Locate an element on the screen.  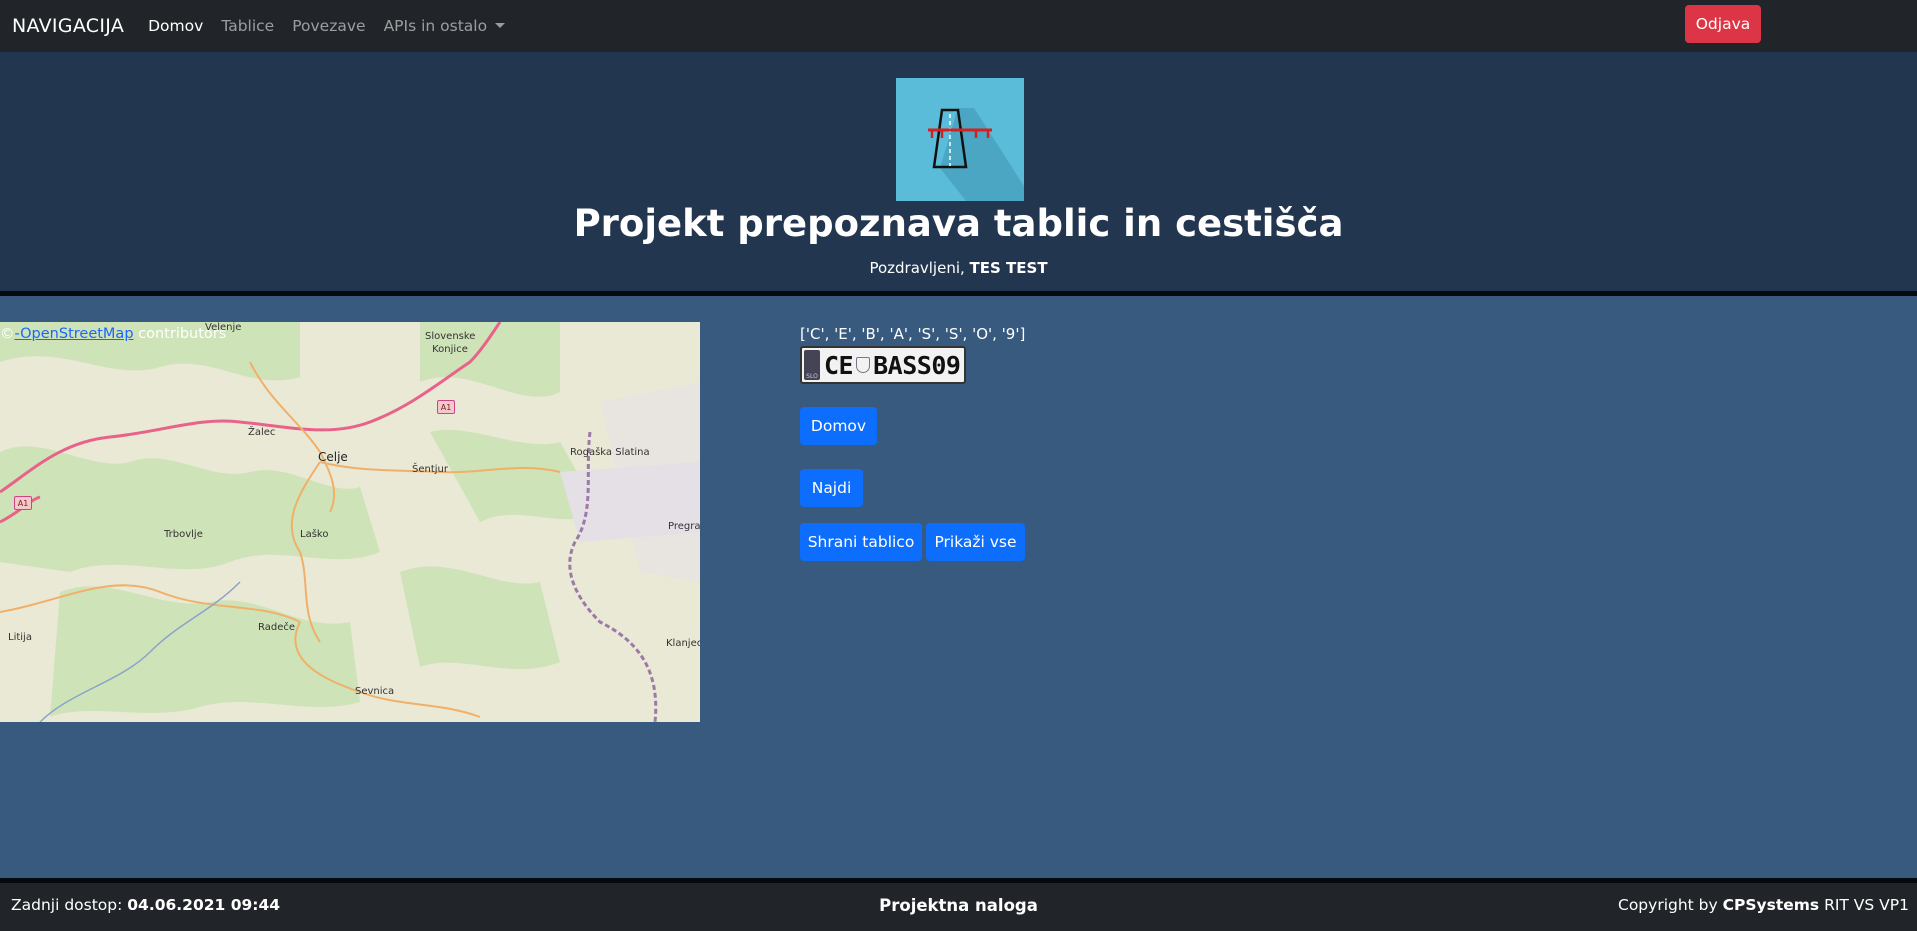
page-title: Projekt prepoznava tablic in cestišča is located at coordinates (958, 223).